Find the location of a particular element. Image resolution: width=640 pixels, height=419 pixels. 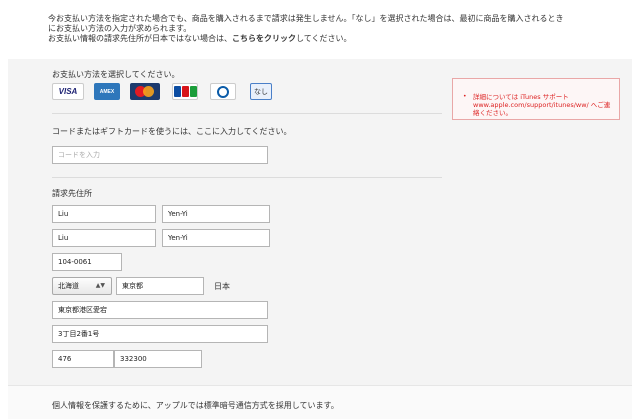

intro-line-3: お支払い情報の請求先住所が日本ではない場合は、こちらをクリックしてください。 is located at coordinates (200, 38).